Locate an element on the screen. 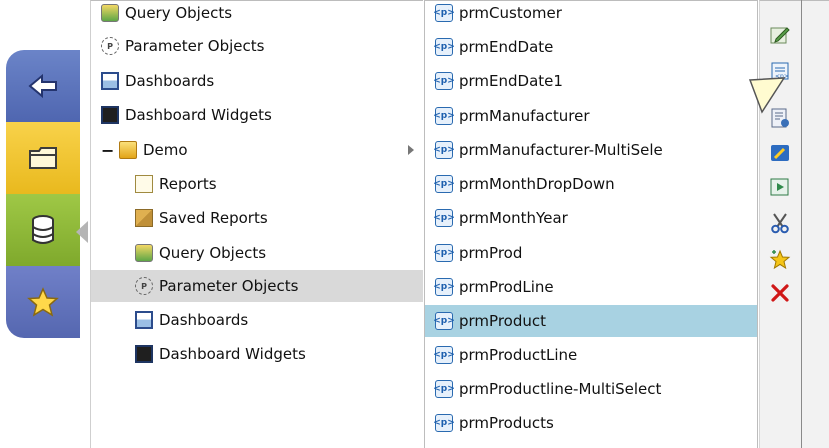 The width and height of the screenshot is (829, 448). parameter-list-item-label: prmProduct is located at coordinates (502, 321).